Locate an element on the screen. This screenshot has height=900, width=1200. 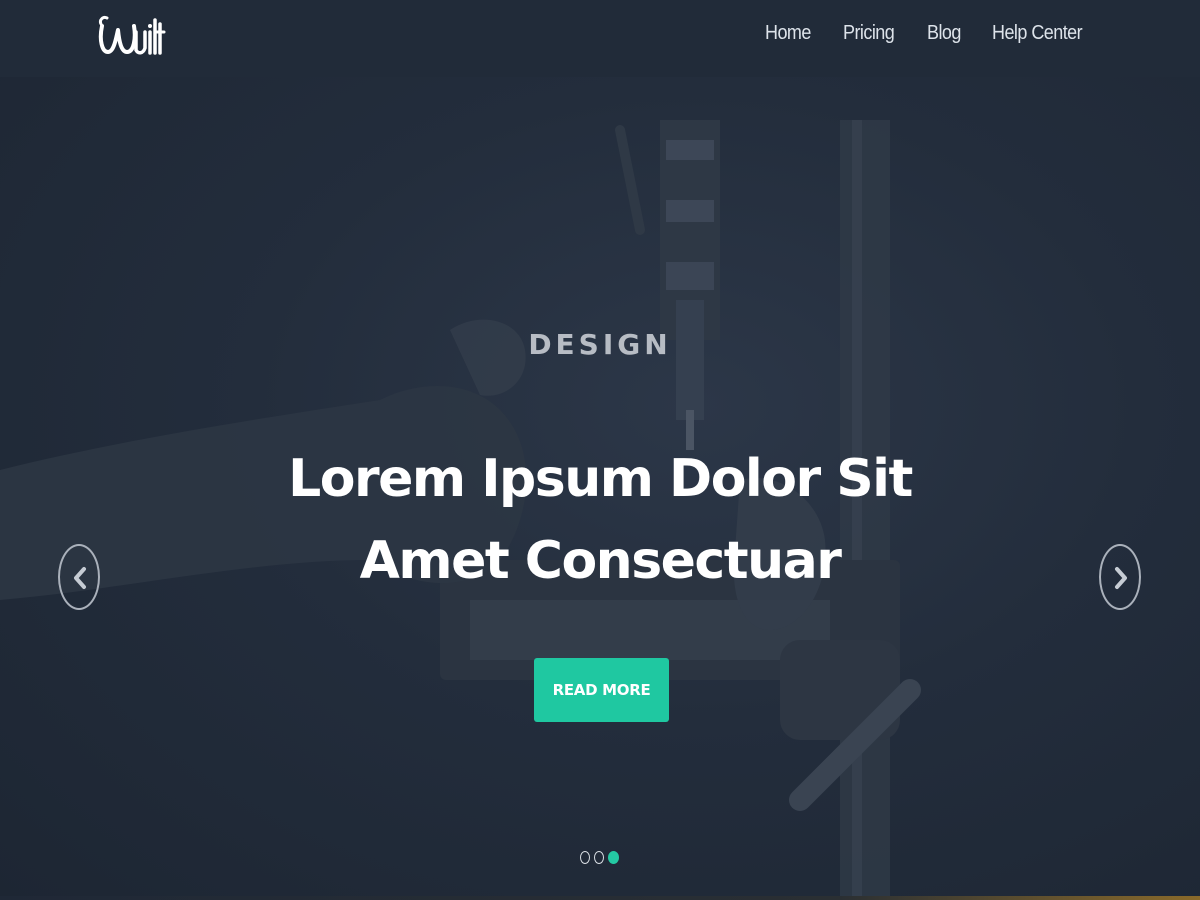
read-more-button: READ MORE is located at coordinates (601, 690).